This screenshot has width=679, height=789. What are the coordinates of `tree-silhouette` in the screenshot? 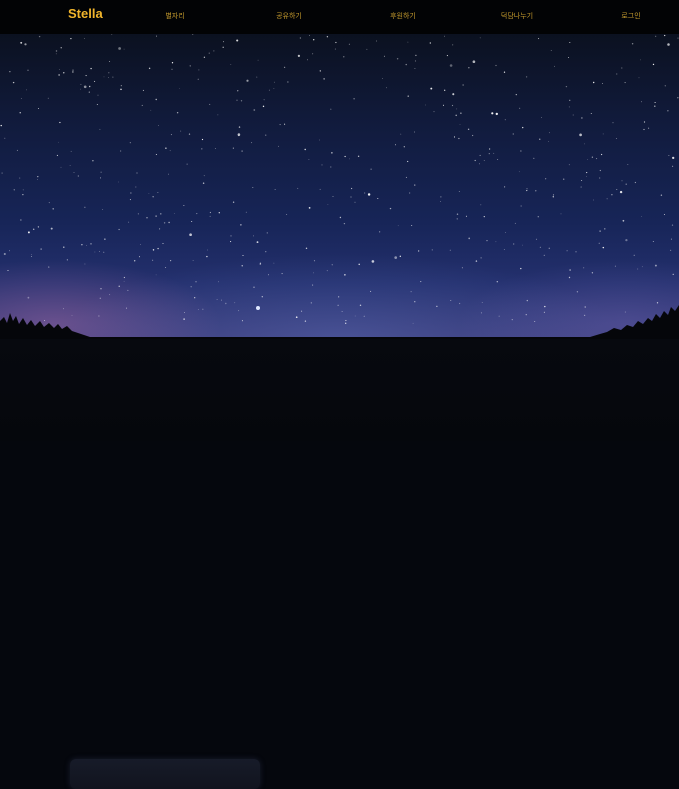 It's located at (339, 322).